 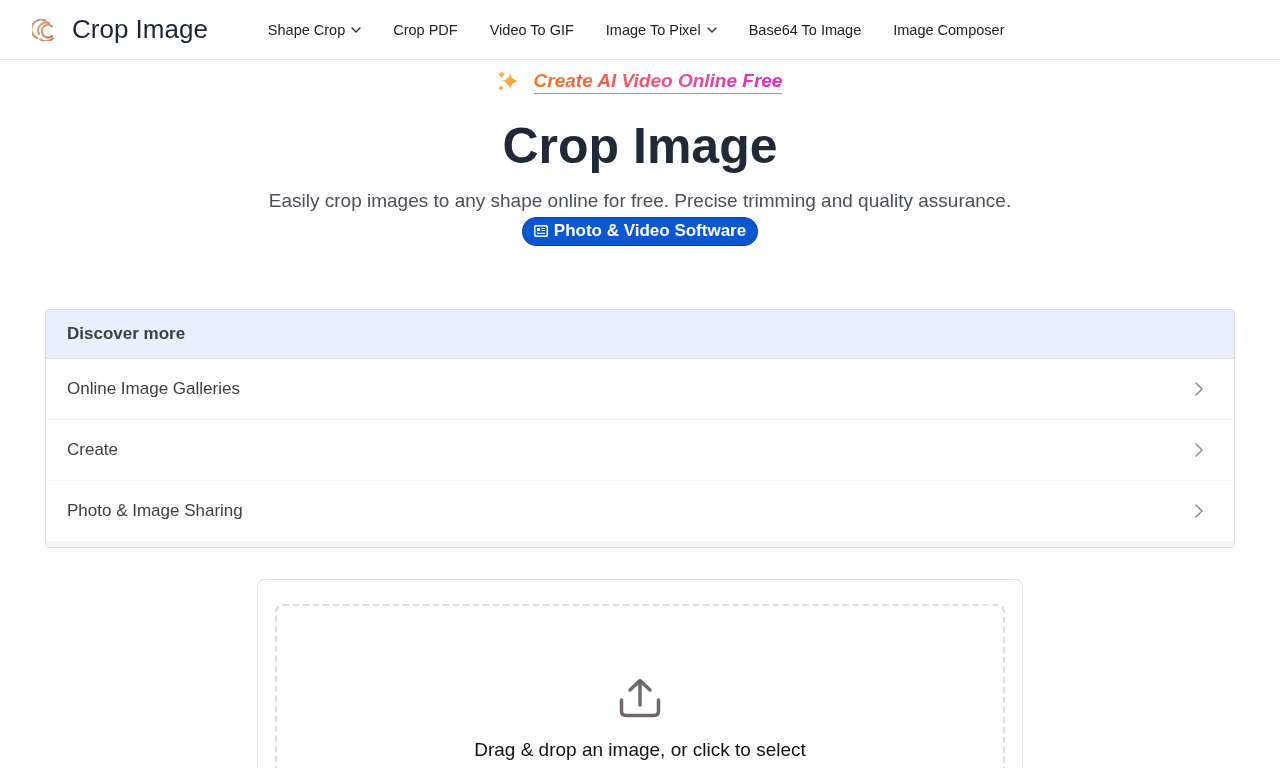 What do you see at coordinates (640, 334) in the screenshot?
I see `discover-header: Discover more` at bounding box center [640, 334].